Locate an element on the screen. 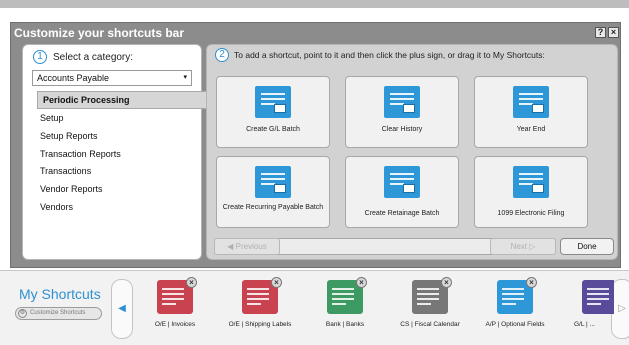  category-item-periodic-processing: Periodic Processing is located at coordinates (122, 100).